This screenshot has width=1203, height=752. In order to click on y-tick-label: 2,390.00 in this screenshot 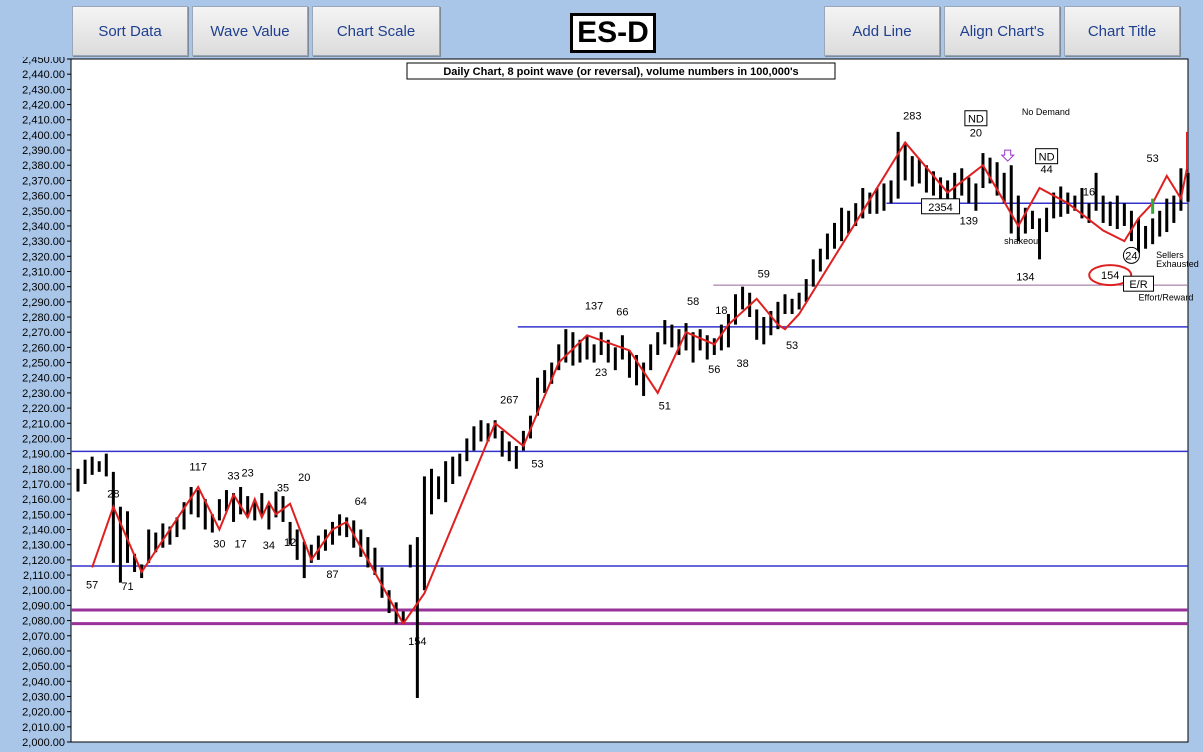, I will do `click(43, 151)`.